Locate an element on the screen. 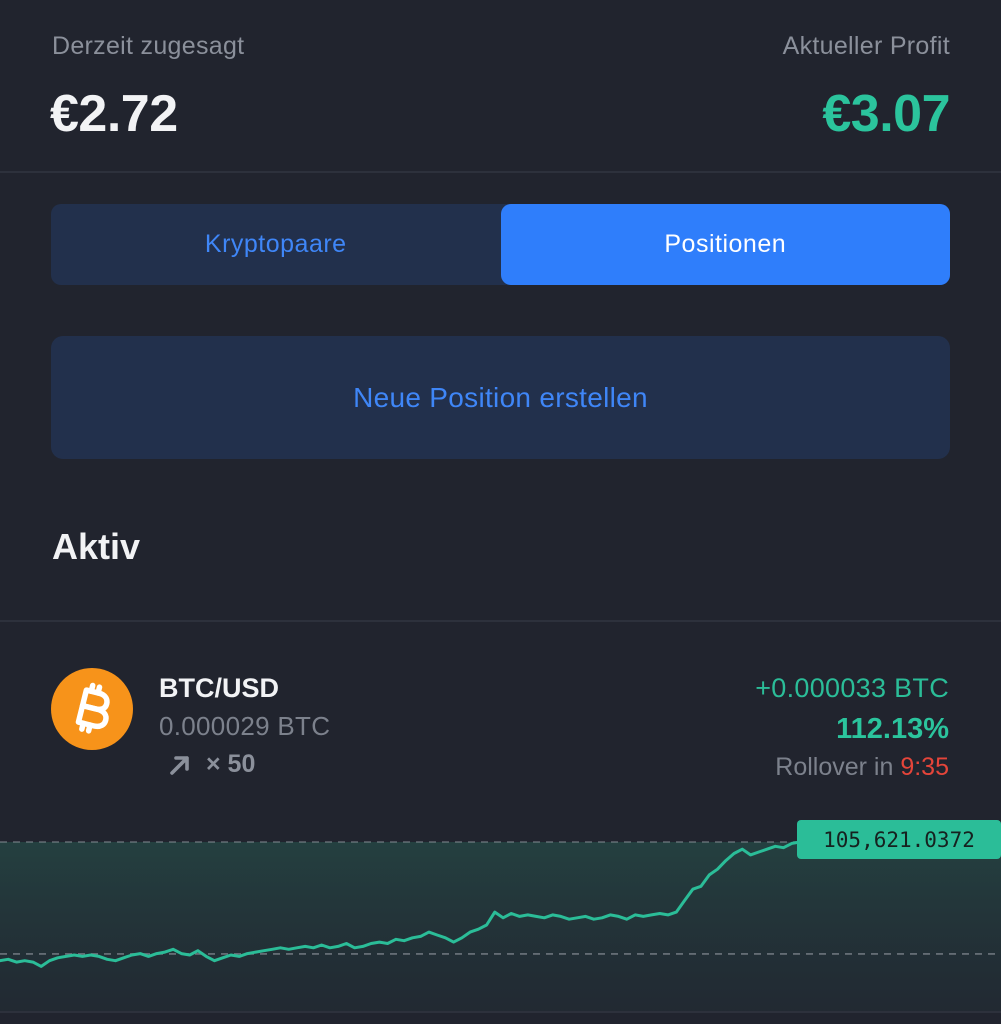 This screenshot has width=1001, height=1024. current-price-badge: 105,621.0372 is located at coordinates (899, 839).